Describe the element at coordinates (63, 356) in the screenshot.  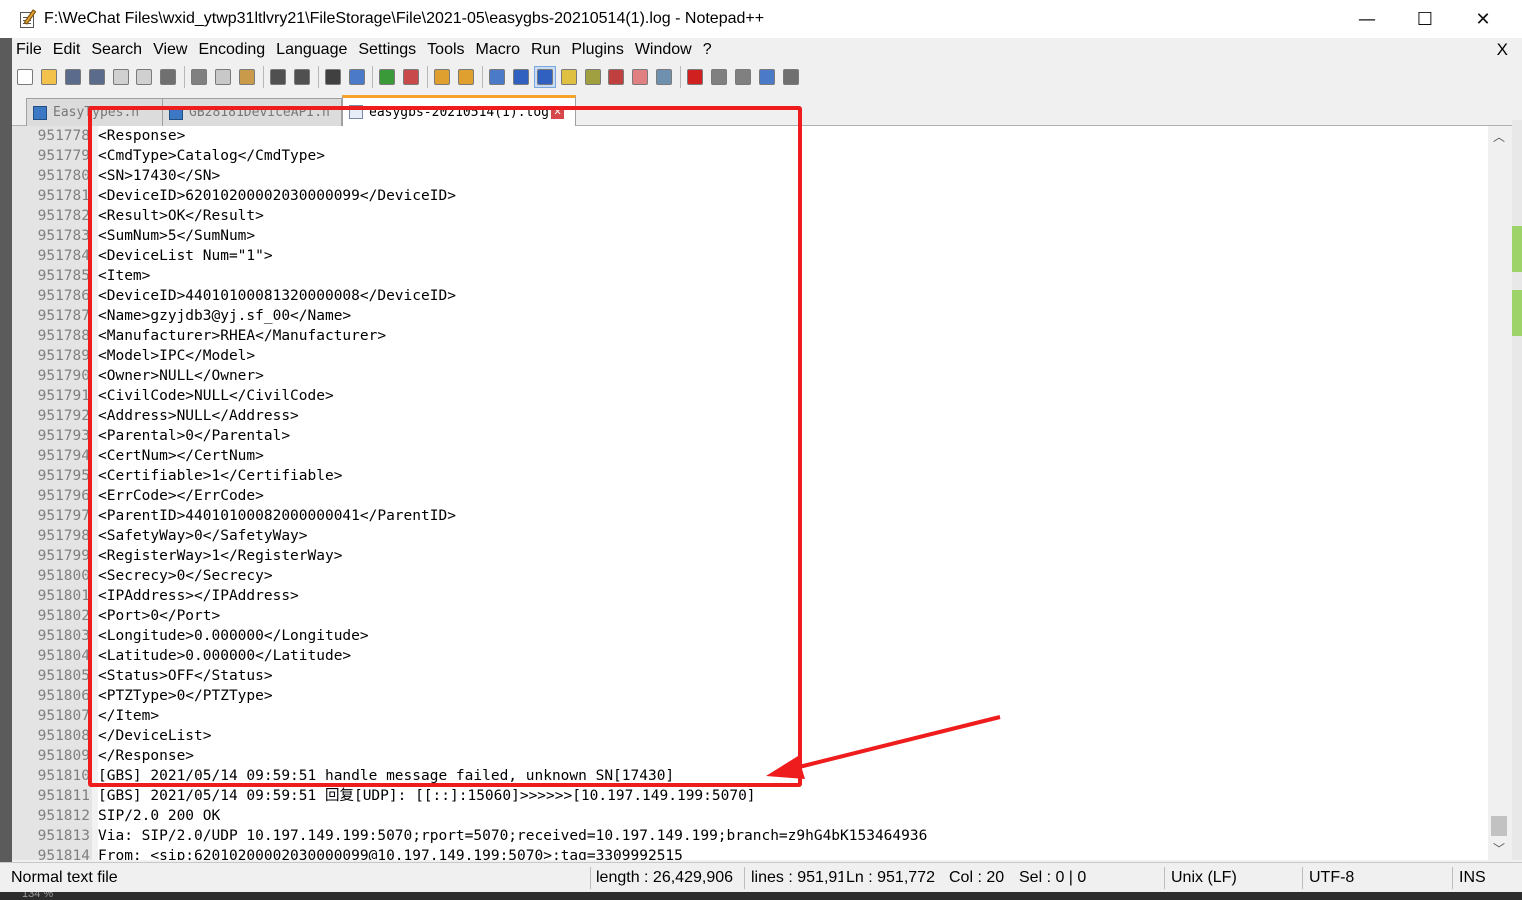
I see `line-number: 951789` at that location.